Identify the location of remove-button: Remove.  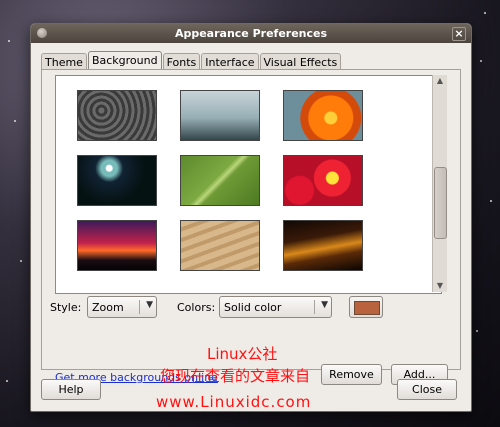
(351, 374).